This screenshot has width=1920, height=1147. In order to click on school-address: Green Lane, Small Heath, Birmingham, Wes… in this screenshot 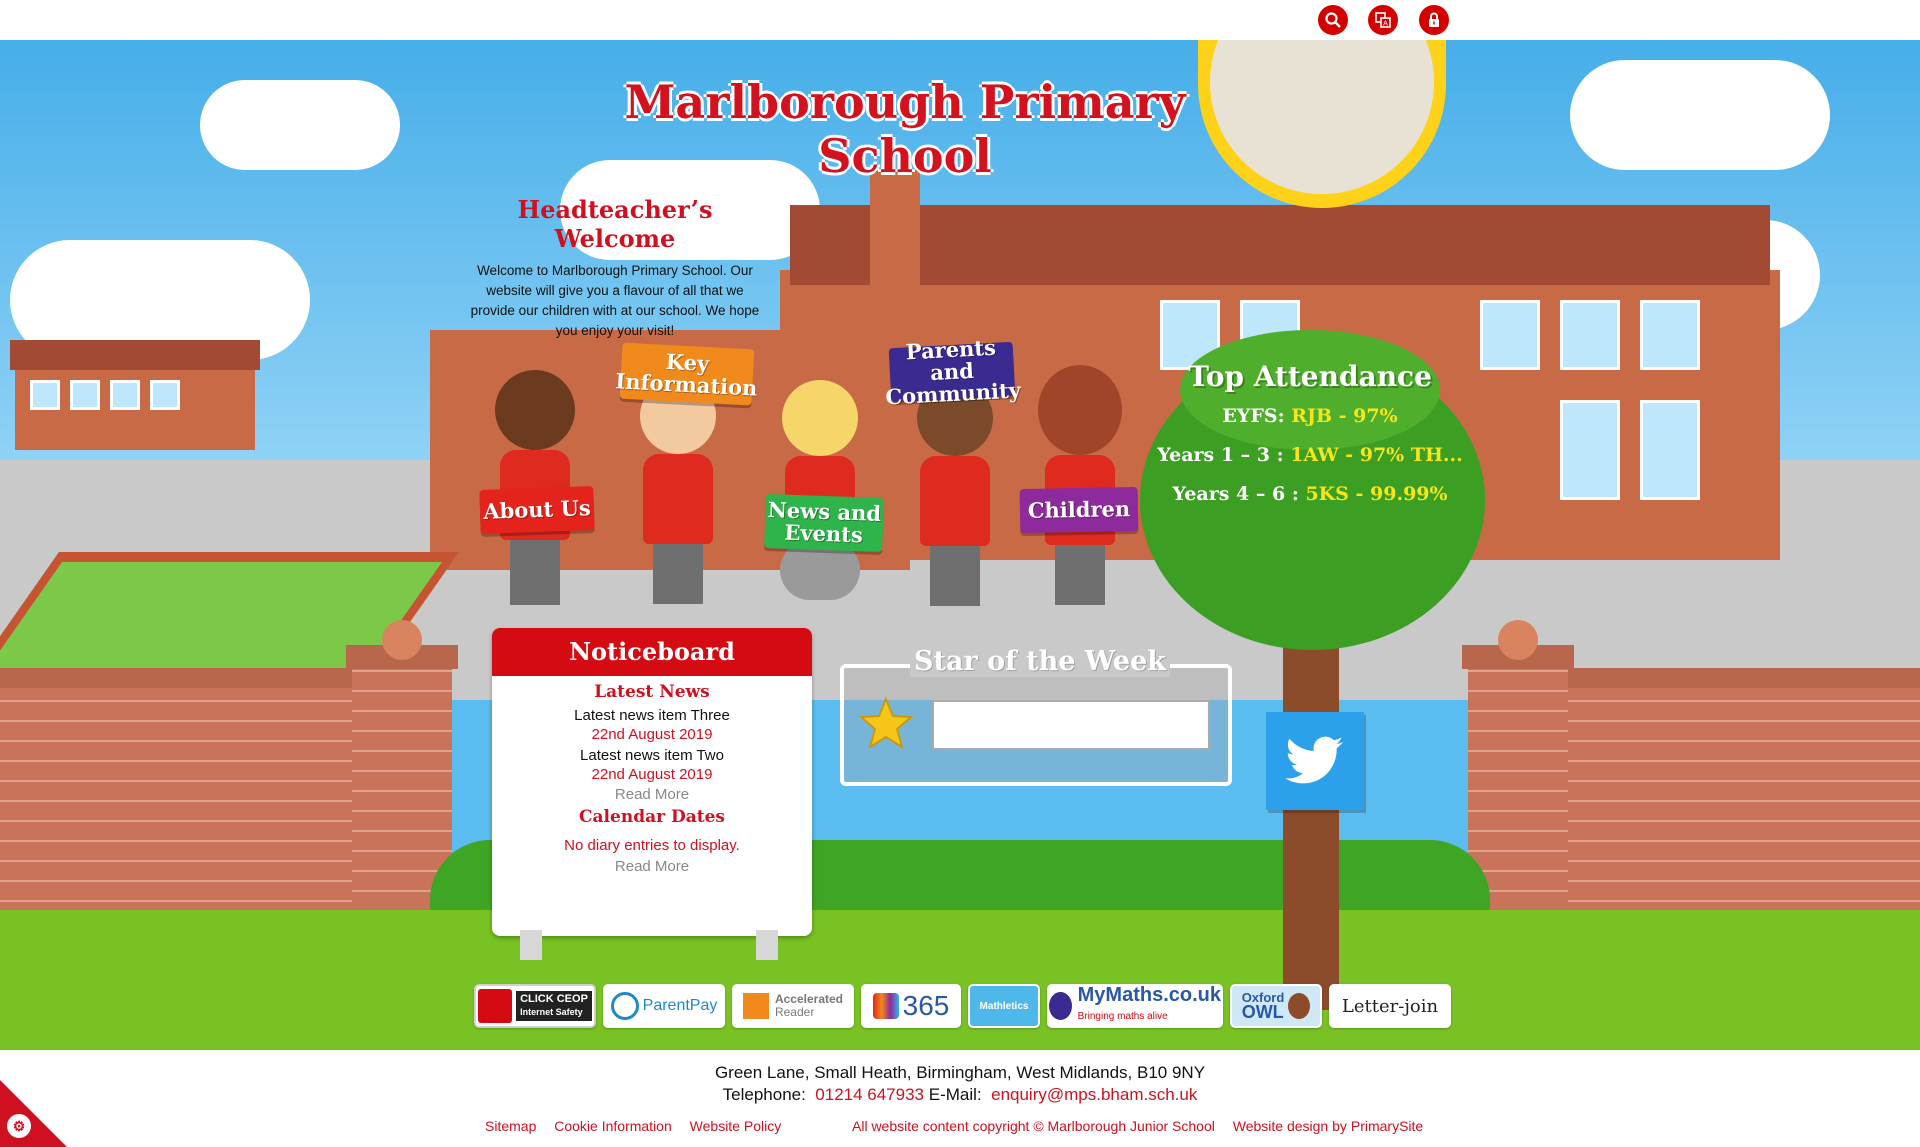, I will do `click(960, 1072)`.